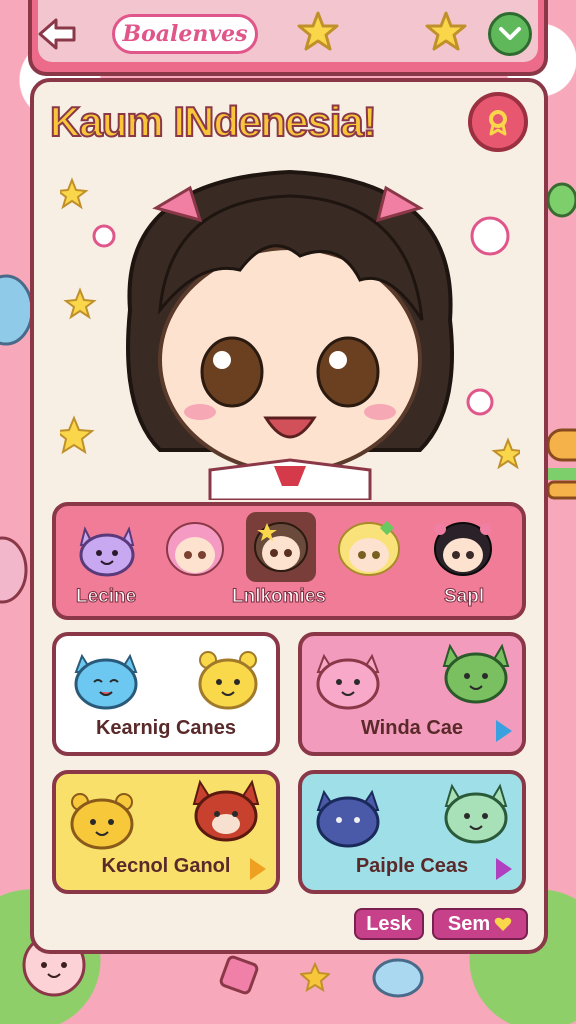 This screenshot has width=576, height=1024. I want to click on game-card-3: Kecnol Ganol, so click(166, 832).